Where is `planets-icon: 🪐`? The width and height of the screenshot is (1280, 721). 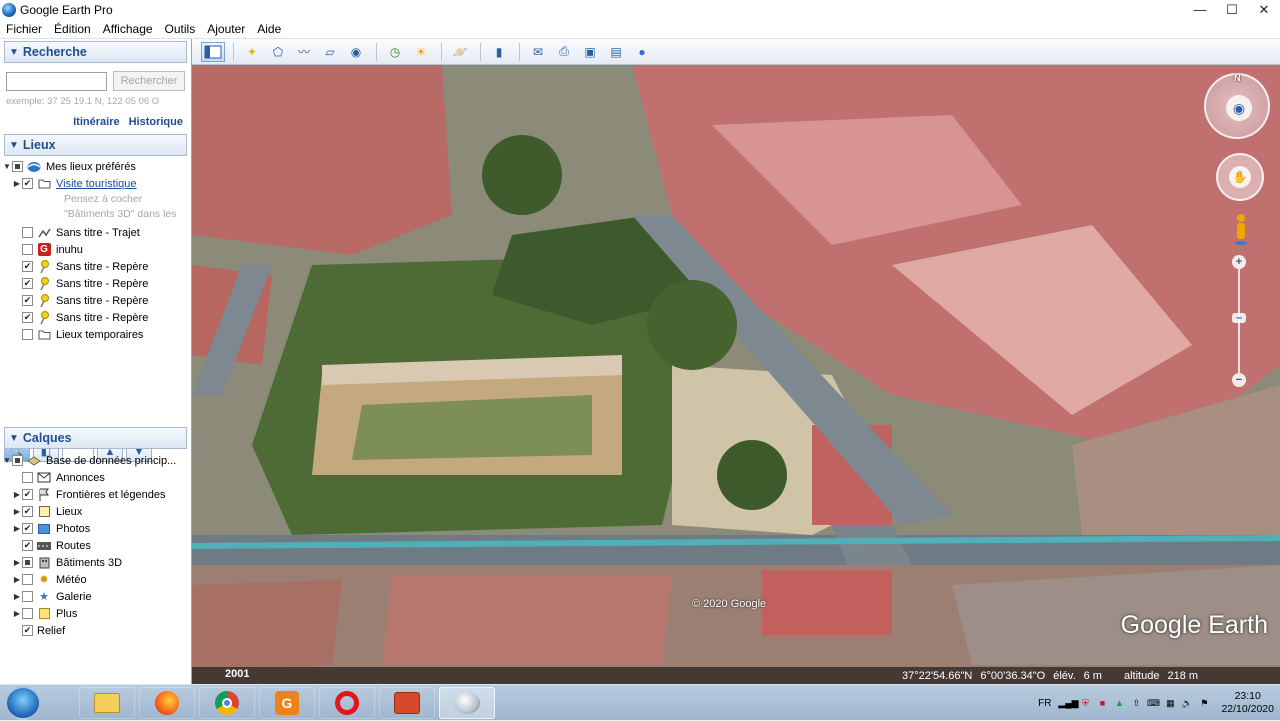 planets-icon: 🪐 is located at coordinates (460, 52).